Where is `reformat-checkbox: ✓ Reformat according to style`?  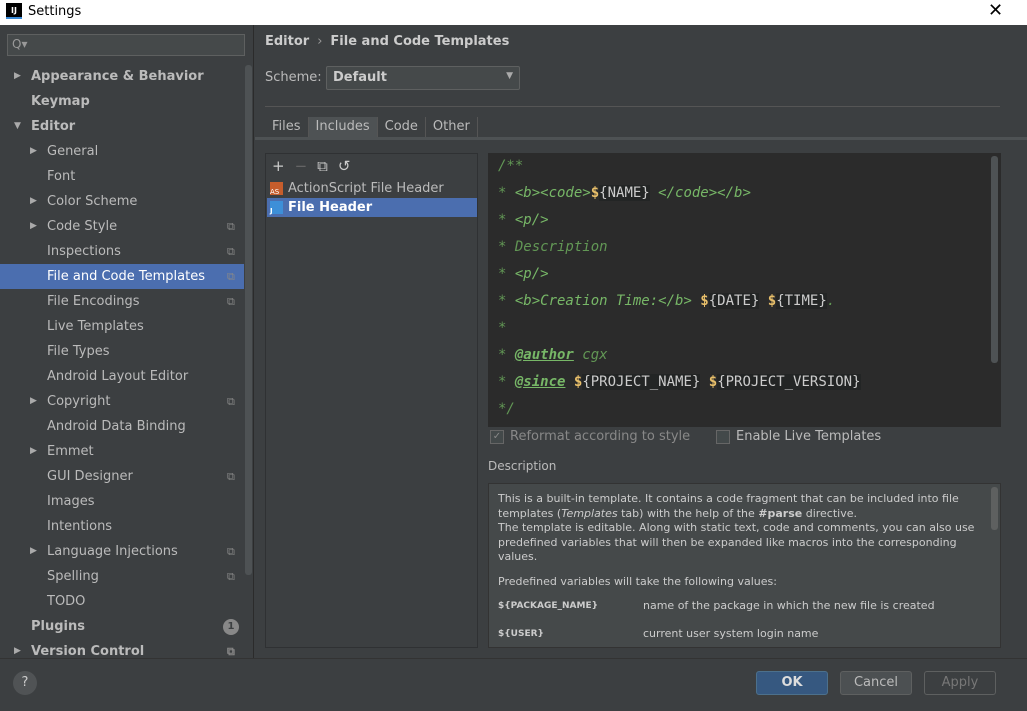 reformat-checkbox: ✓ Reformat according to style is located at coordinates (590, 436).